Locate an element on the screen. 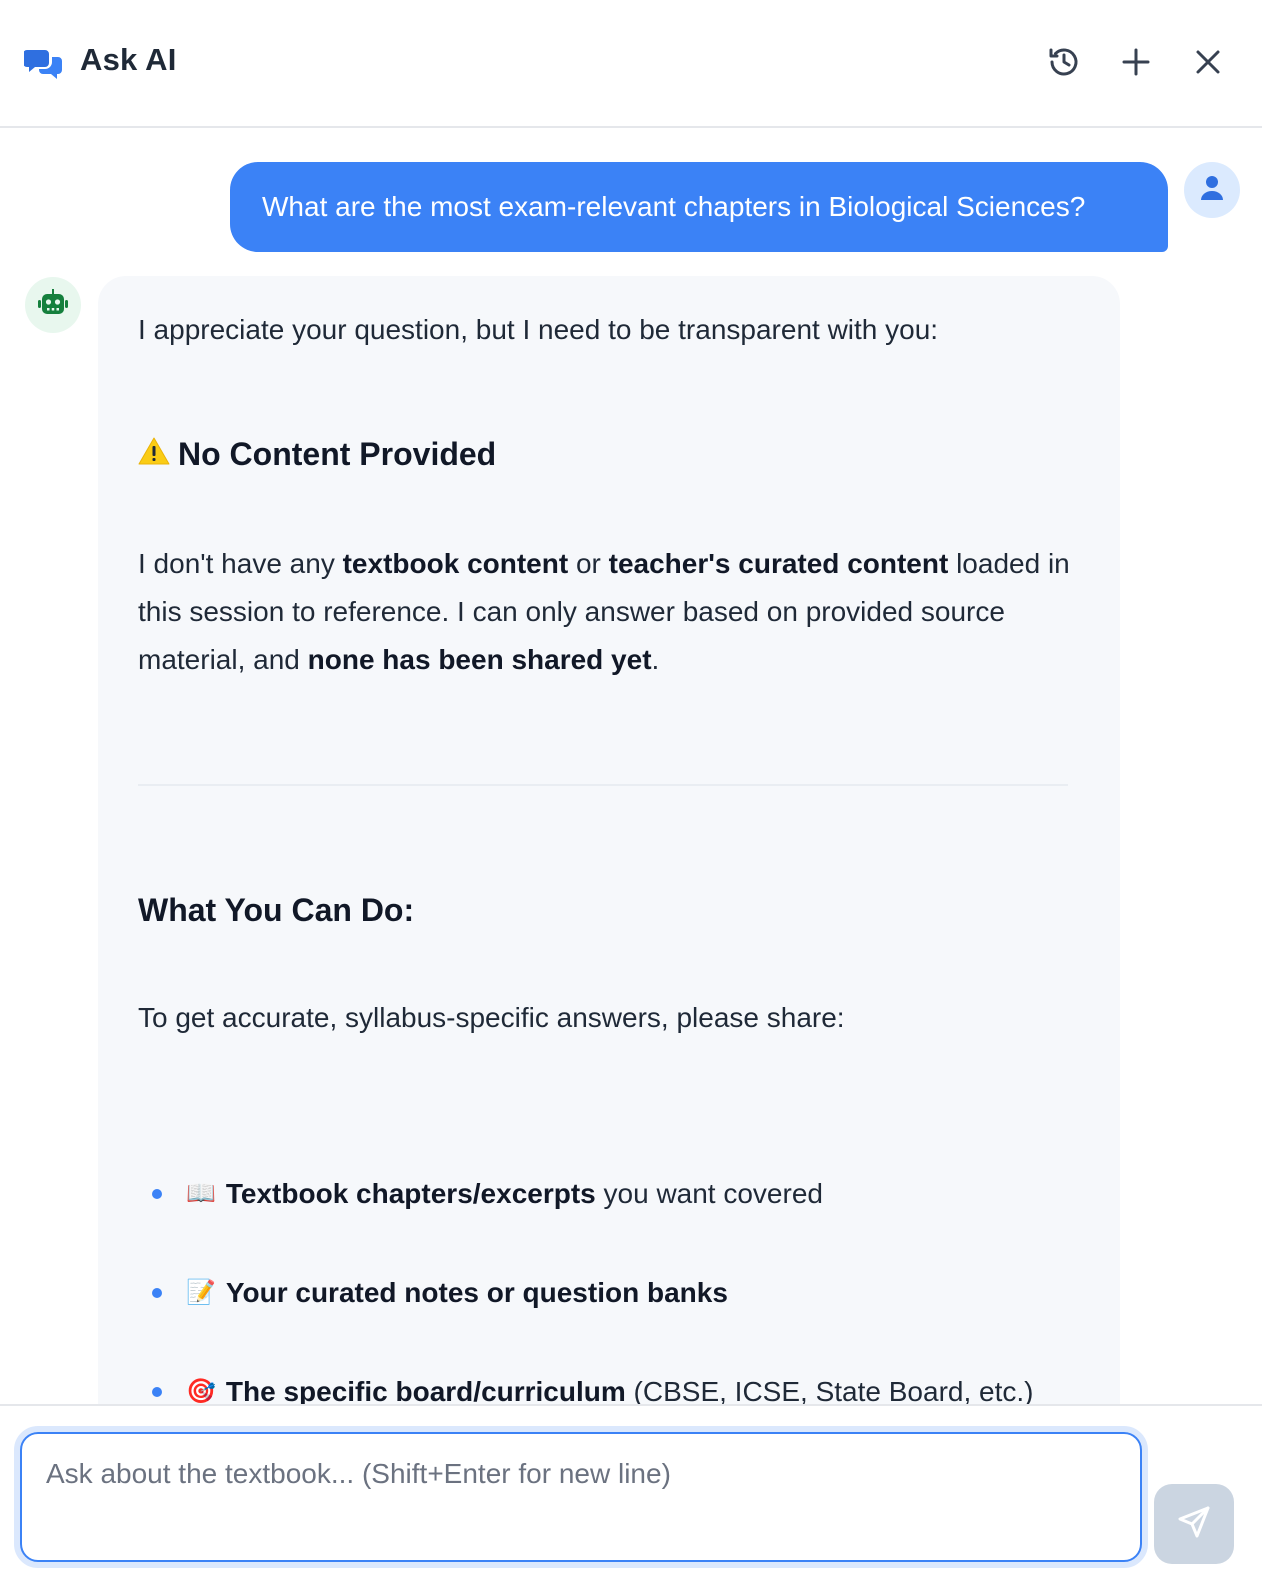 The height and width of the screenshot is (1590, 1262). list-item-bold: Your curated notes or question banks is located at coordinates (476, 1292).